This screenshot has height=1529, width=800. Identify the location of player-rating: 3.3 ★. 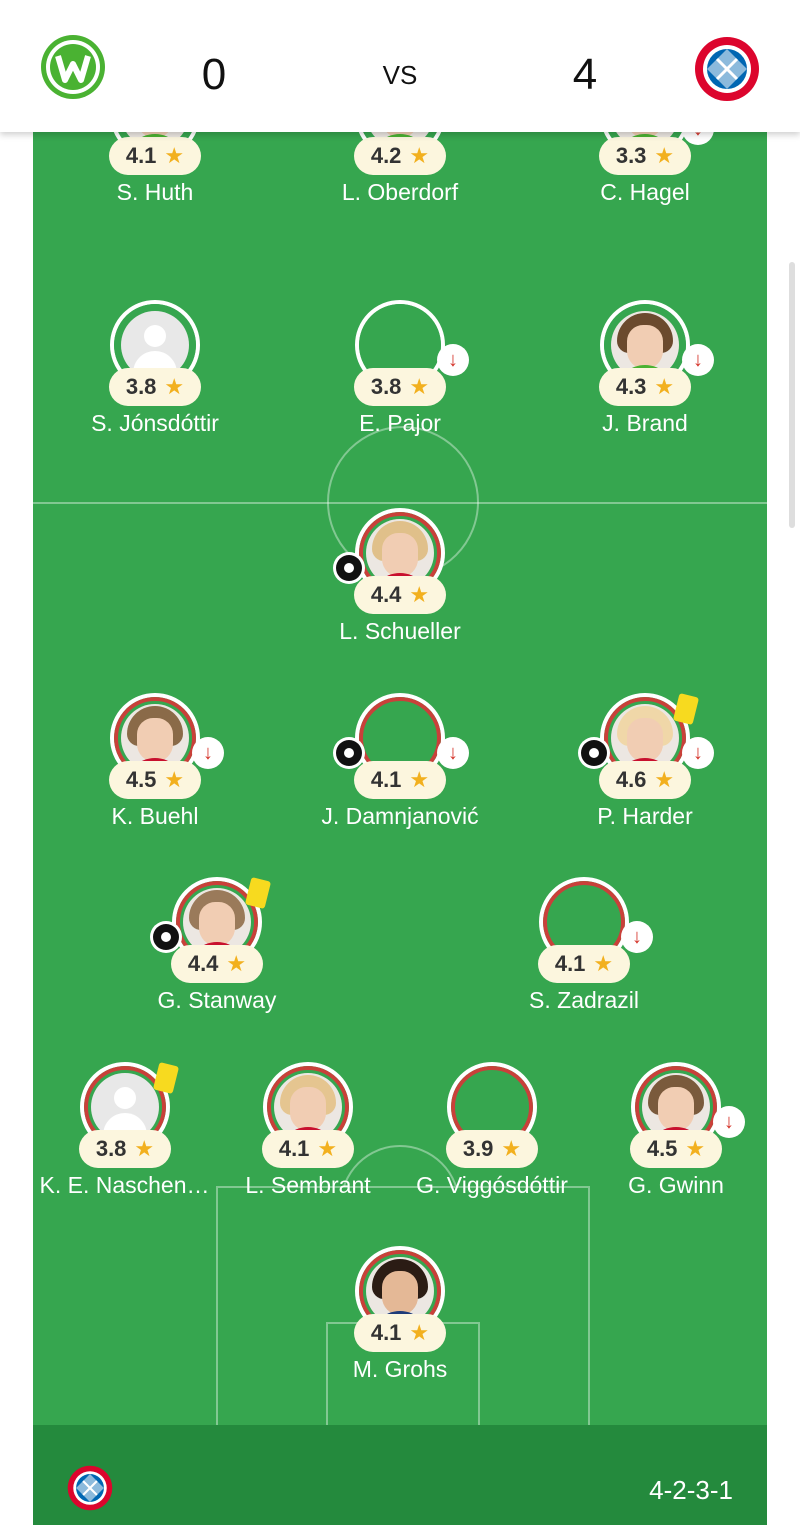
(645, 156).